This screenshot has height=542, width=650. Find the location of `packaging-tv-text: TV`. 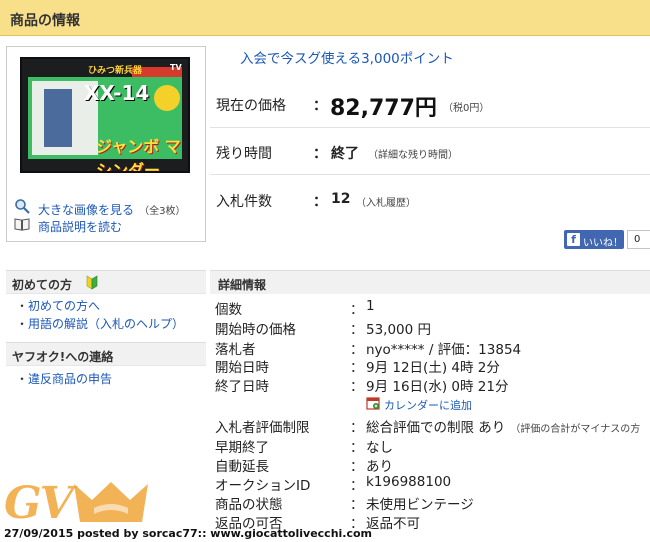

packaging-tv-text: TV is located at coordinates (176, 67).